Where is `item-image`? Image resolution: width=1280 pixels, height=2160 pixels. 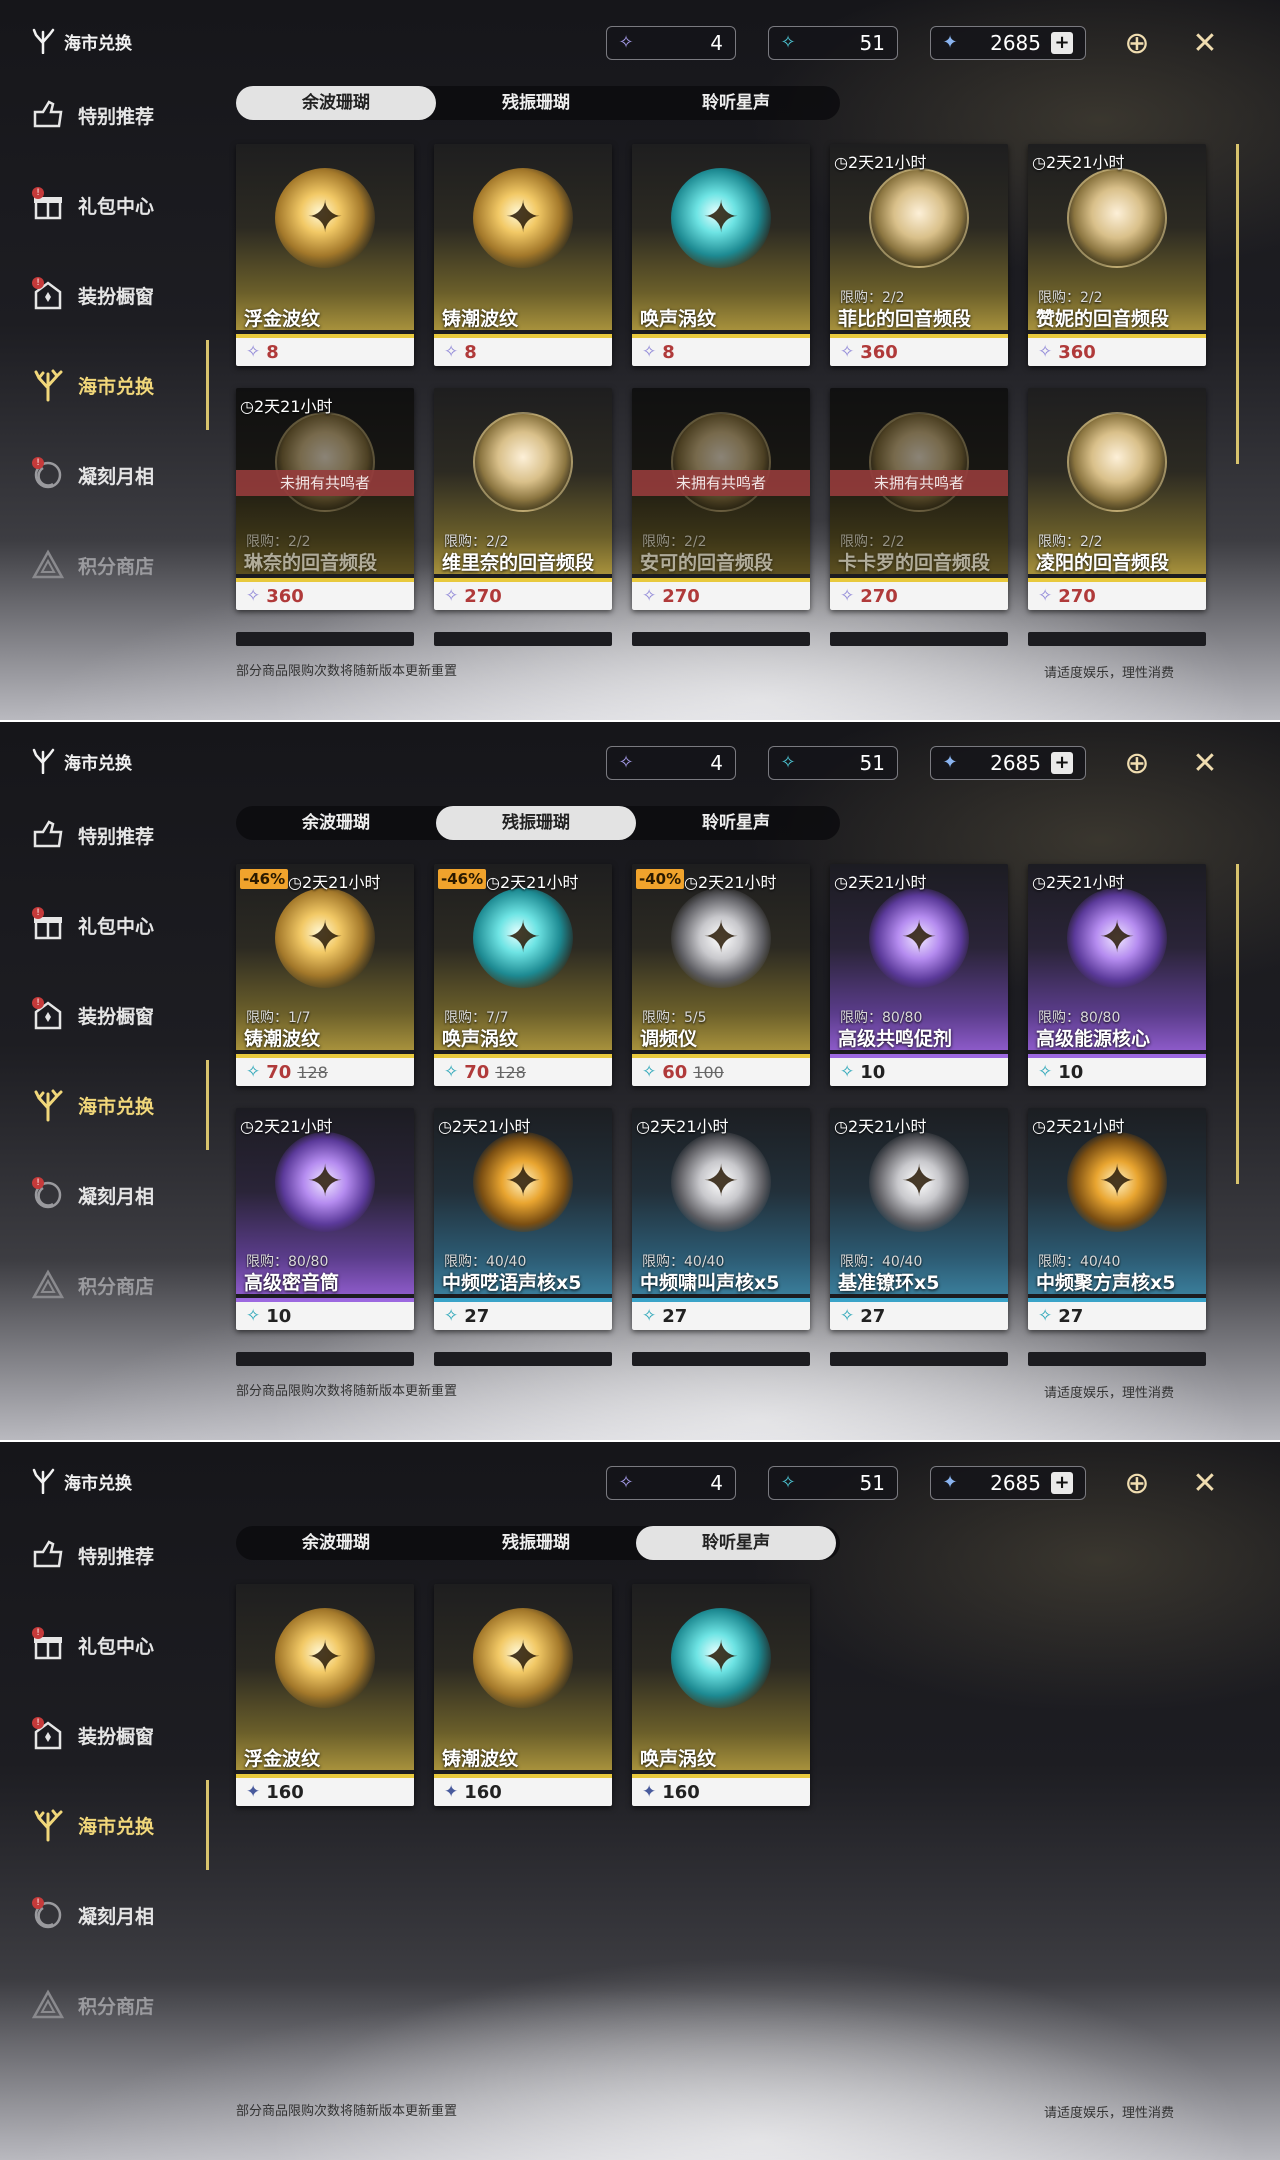
item-image is located at coordinates (721, 462).